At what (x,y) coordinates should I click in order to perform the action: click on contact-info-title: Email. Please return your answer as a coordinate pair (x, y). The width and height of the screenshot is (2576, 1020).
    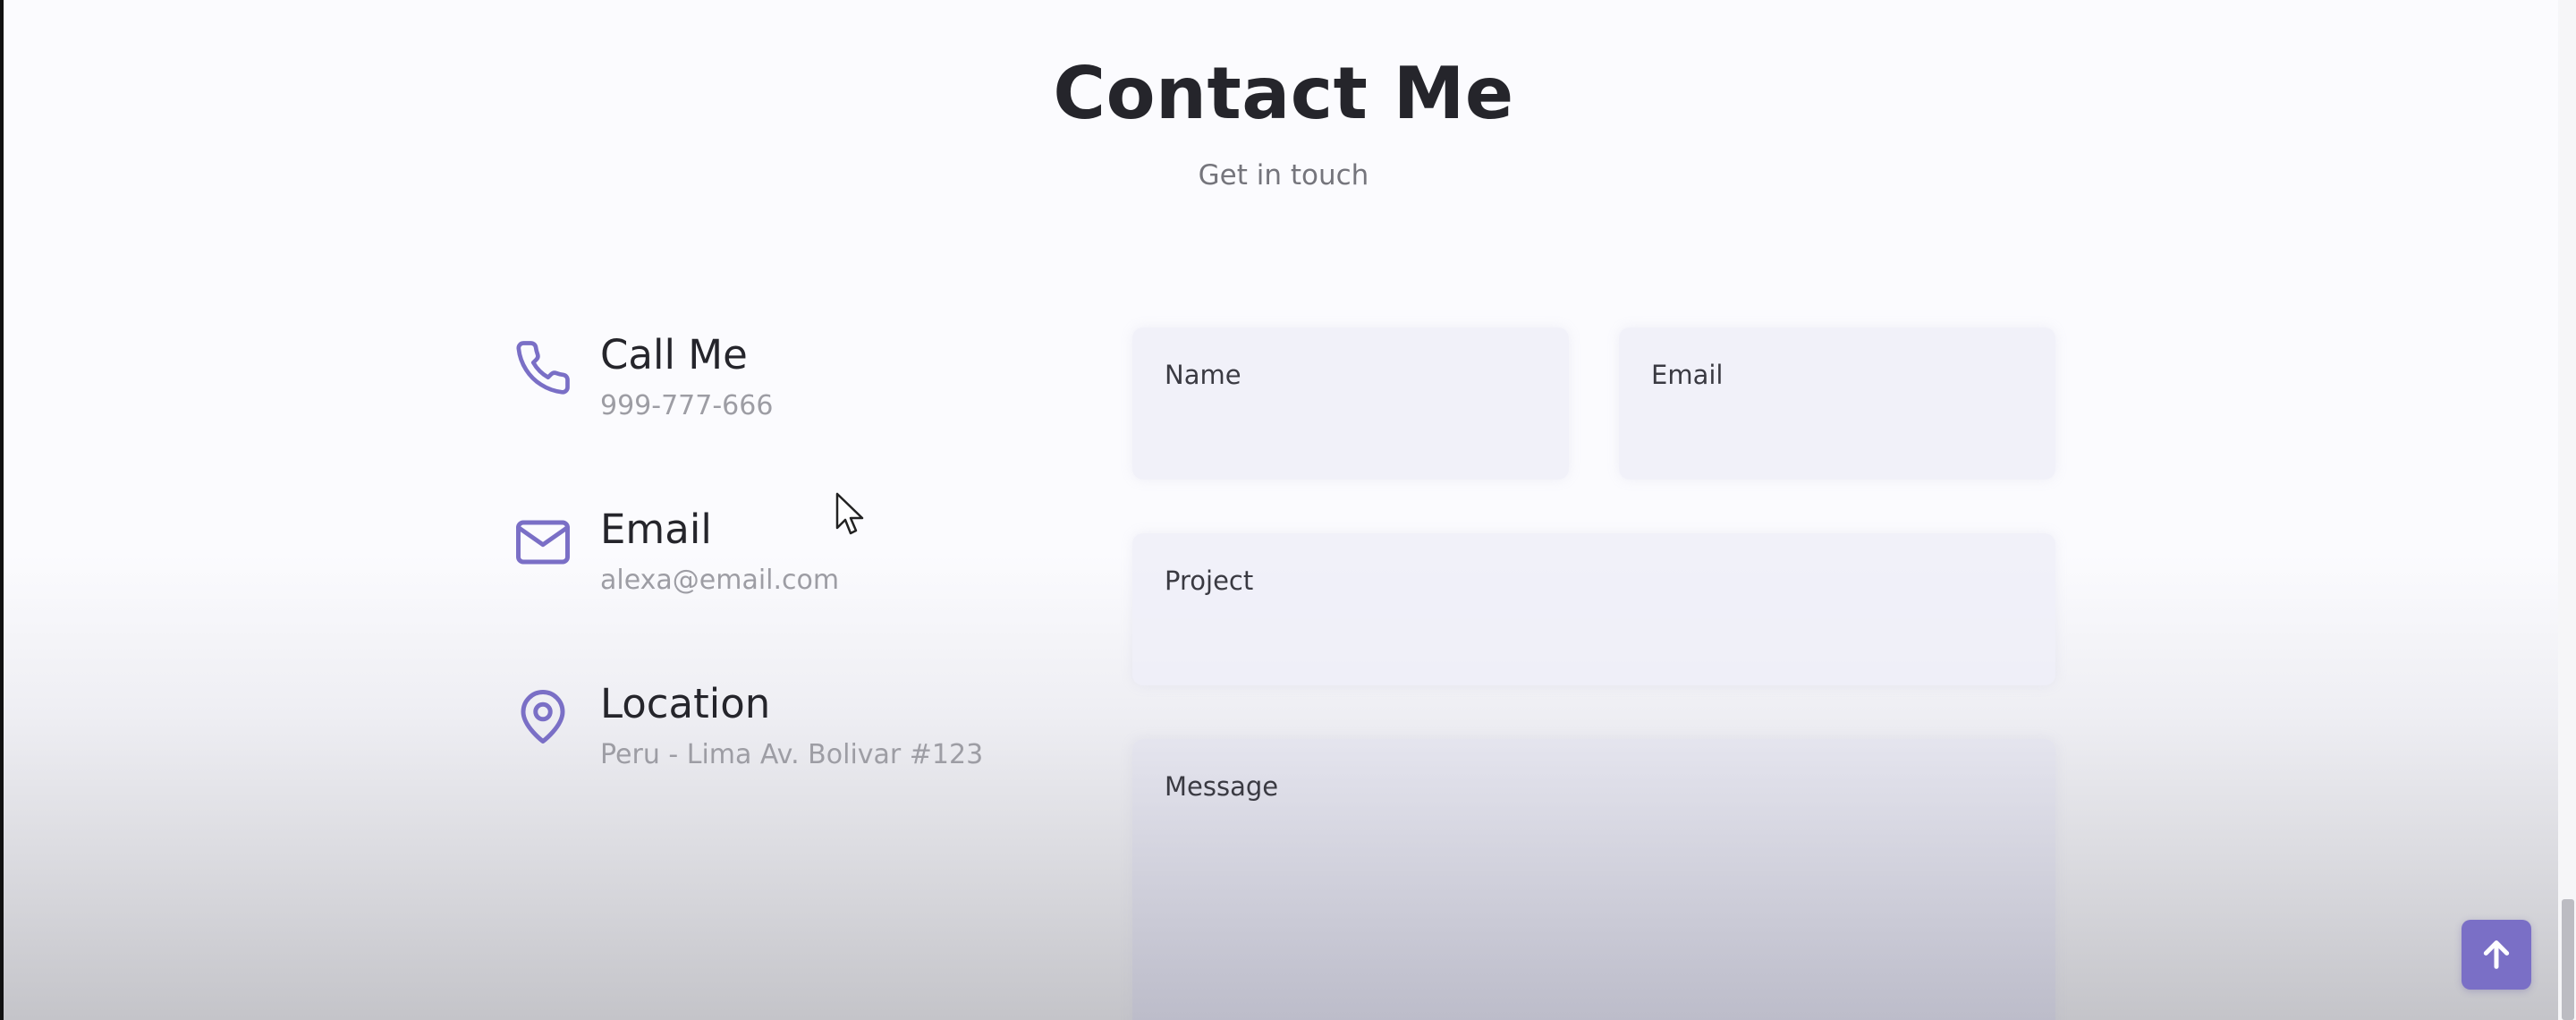
    Looking at the image, I should click on (656, 529).